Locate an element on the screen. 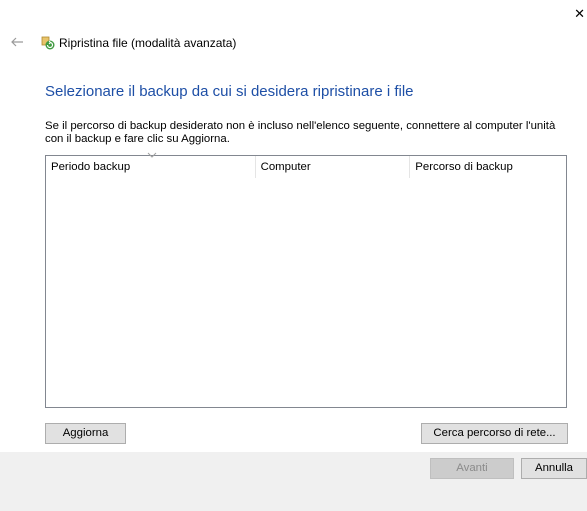 The image size is (587, 511). close-button: ✕ is located at coordinates (577, 14).